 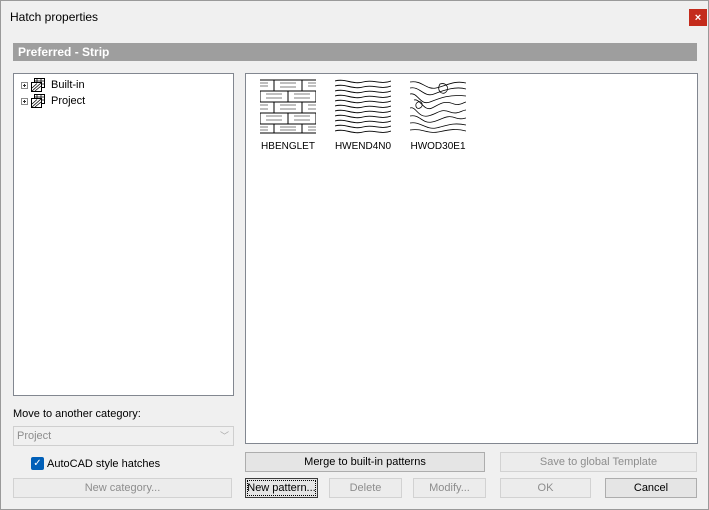 I want to click on chevron-down-icon: ﹀, so click(x=224, y=436).